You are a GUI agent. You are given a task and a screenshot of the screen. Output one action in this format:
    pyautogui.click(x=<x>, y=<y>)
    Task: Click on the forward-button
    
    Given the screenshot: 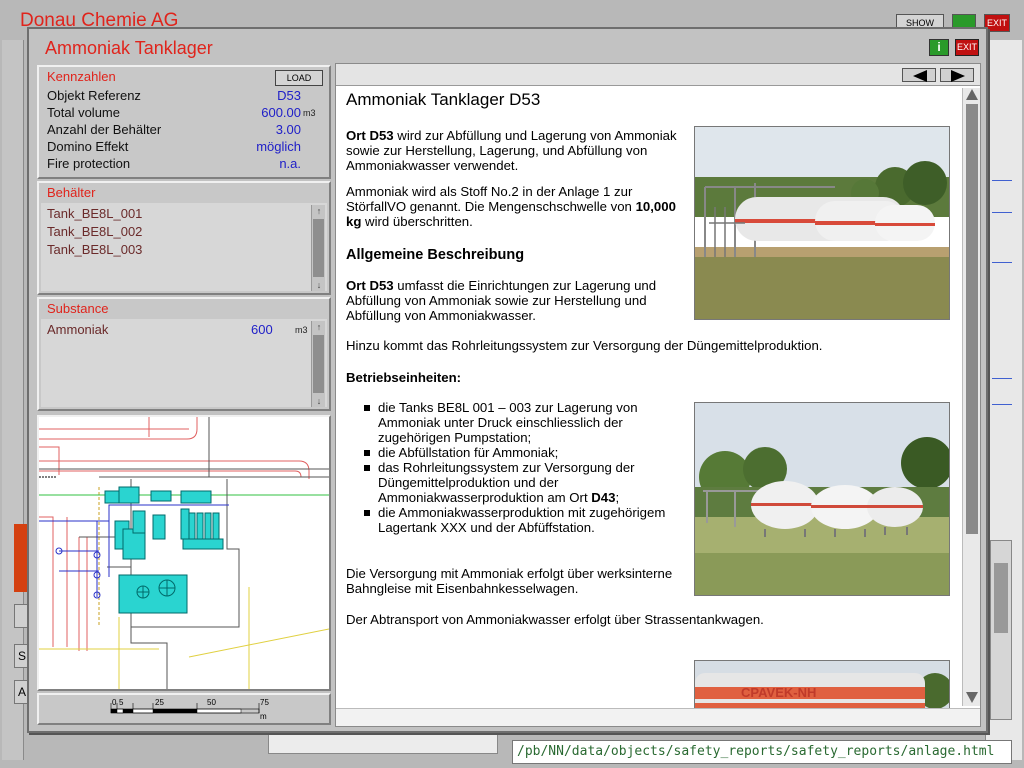 What is the action you would take?
    pyautogui.click(x=957, y=75)
    